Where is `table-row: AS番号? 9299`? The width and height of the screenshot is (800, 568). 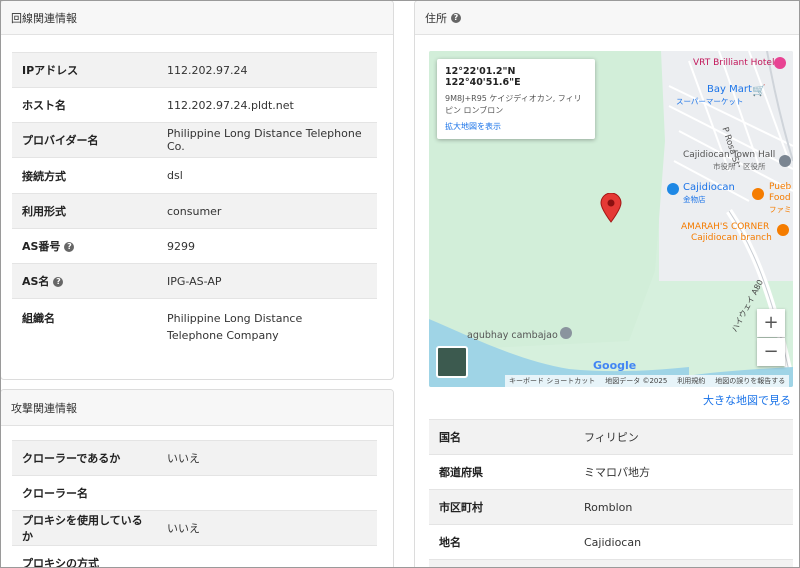 table-row: AS番号? 9299 is located at coordinates (194, 246).